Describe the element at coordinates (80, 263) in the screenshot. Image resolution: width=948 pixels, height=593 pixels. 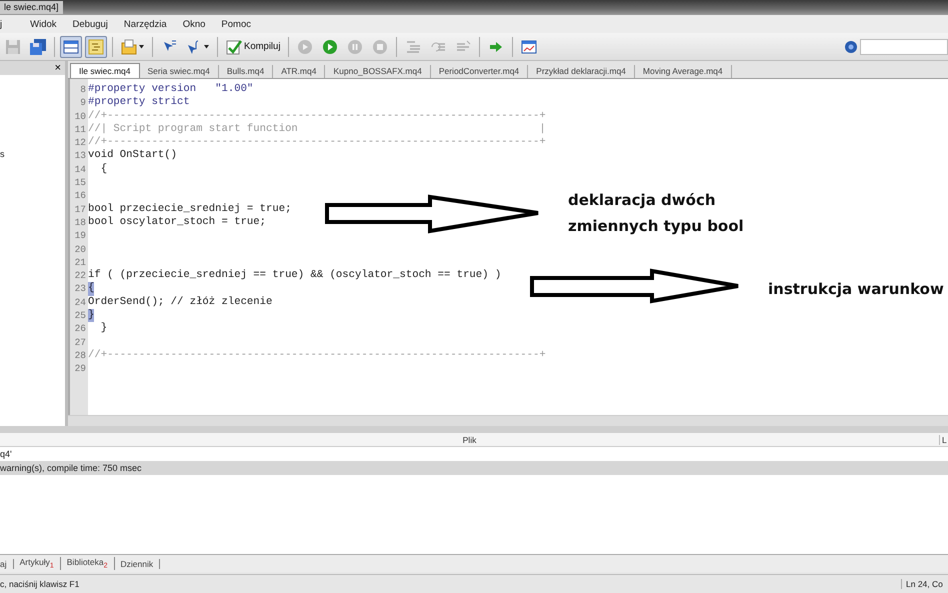
I see `line-number: 21` at that location.